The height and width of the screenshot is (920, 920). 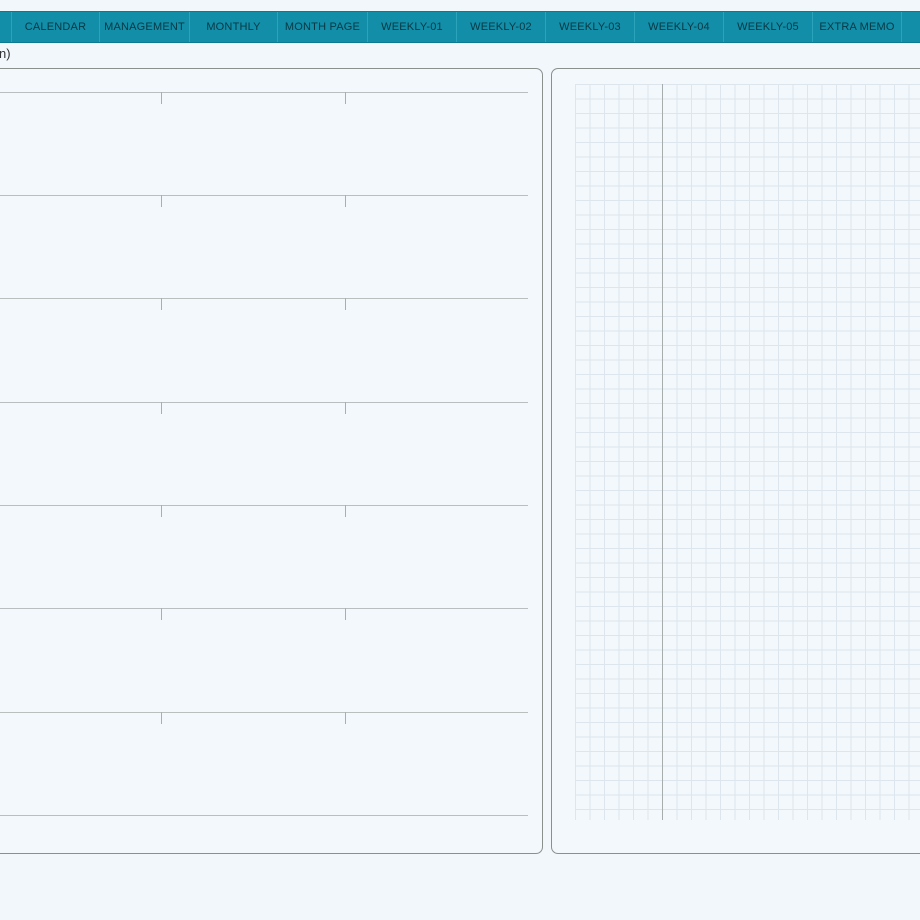 I want to click on tab-partial-right, so click(x=911, y=27).